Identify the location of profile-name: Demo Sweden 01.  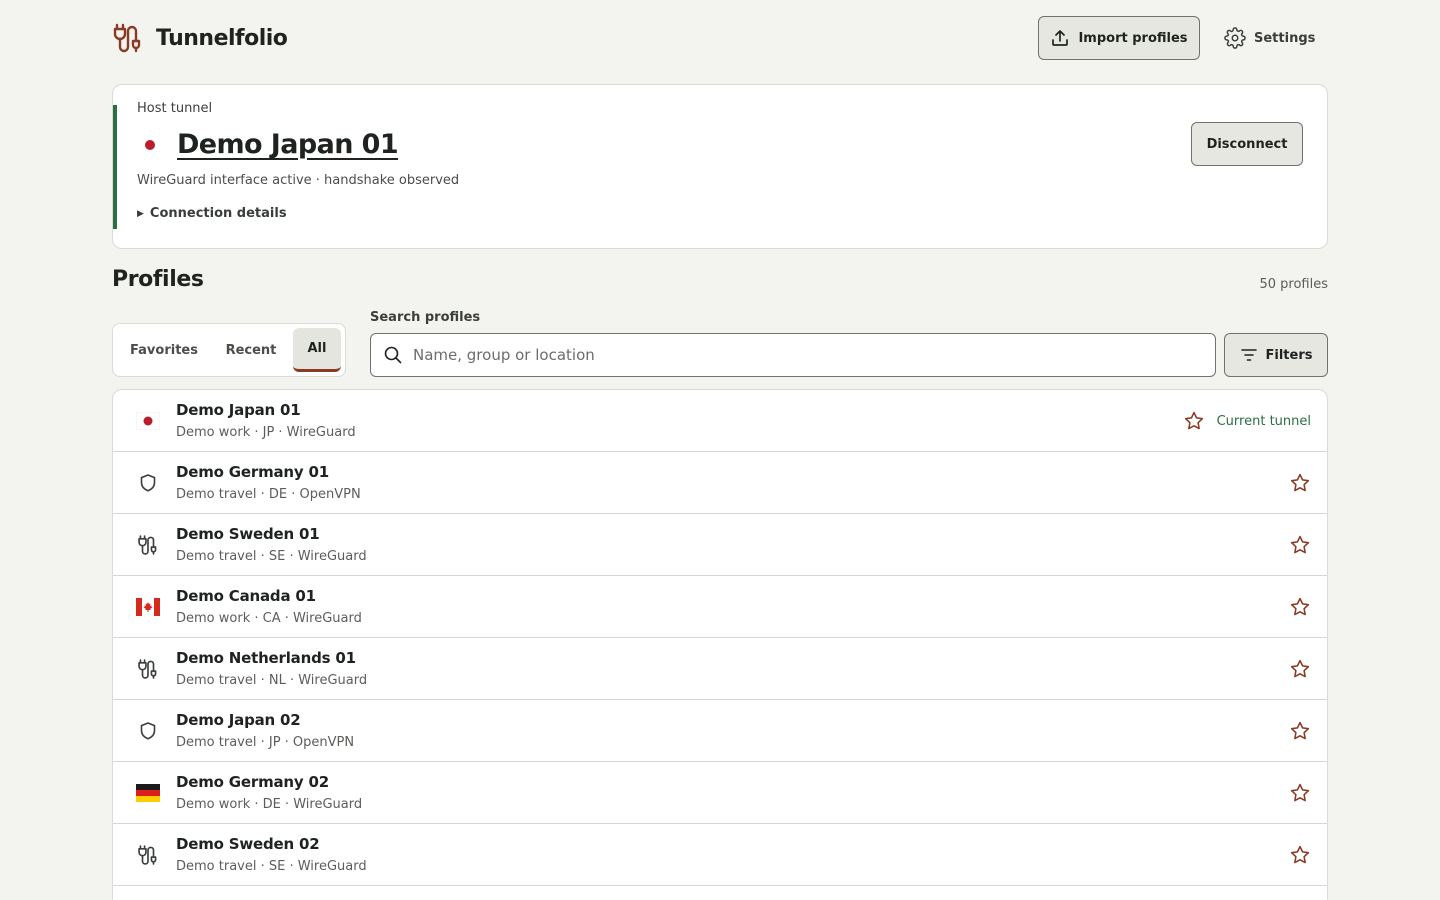
(248, 534).